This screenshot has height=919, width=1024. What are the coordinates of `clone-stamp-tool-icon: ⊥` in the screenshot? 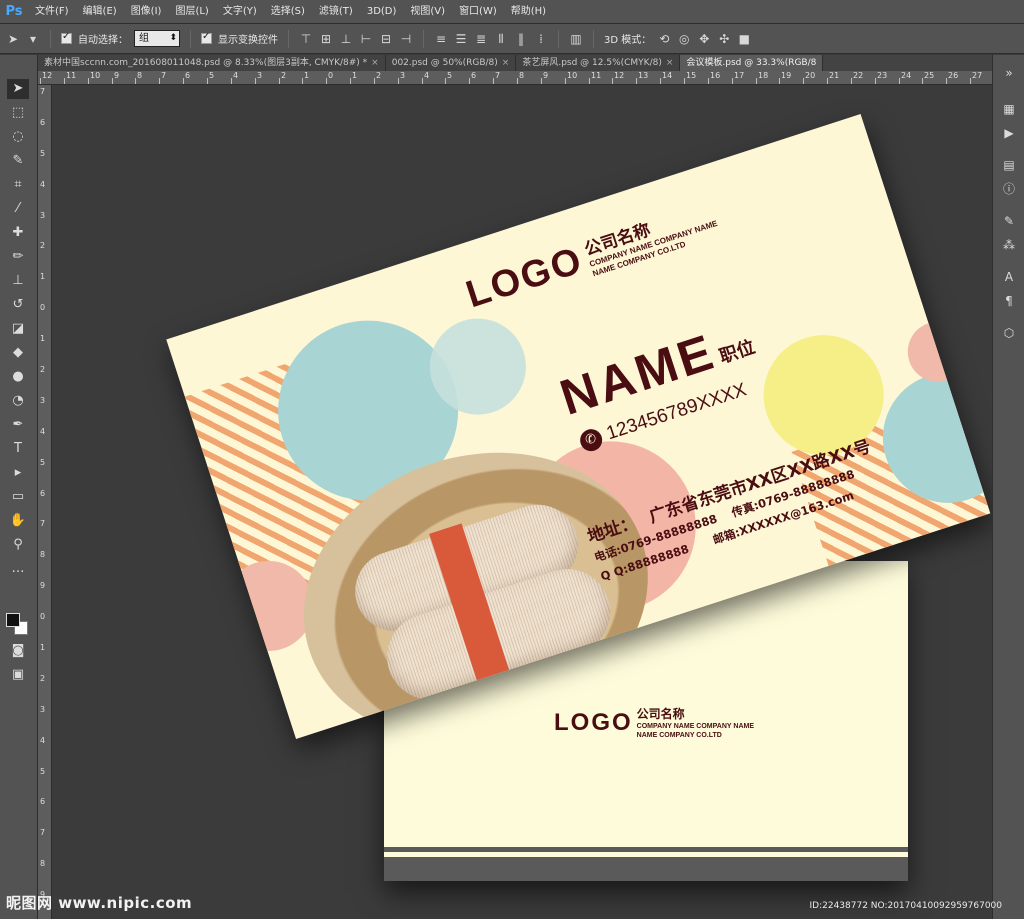 It's located at (18, 281).